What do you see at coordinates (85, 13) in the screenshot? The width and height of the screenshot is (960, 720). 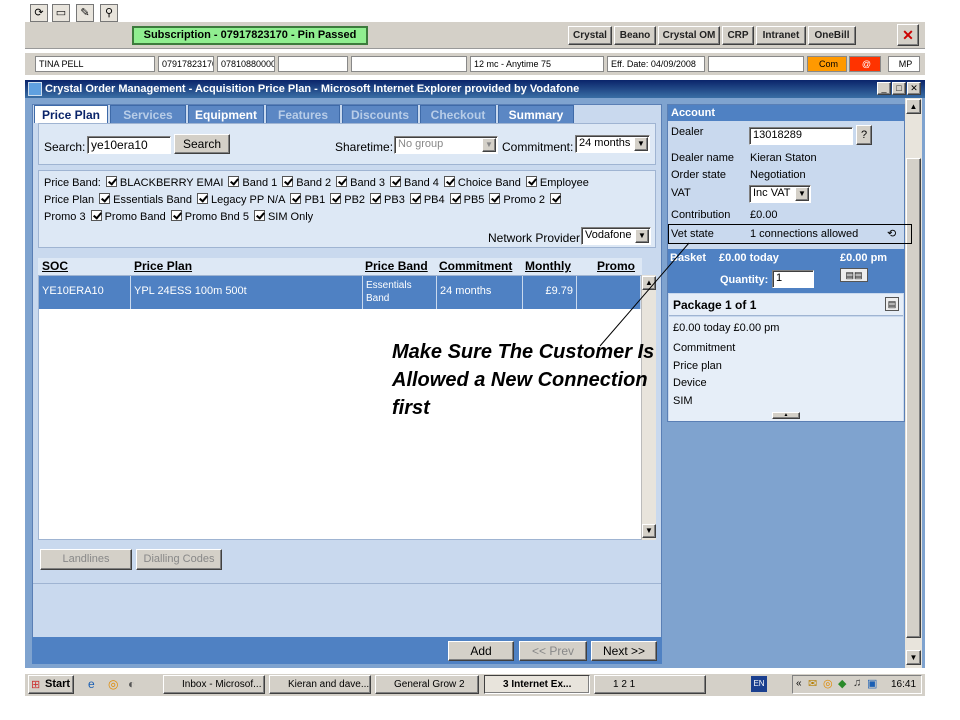 I see `notes-icon: ✎` at bounding box center [85, 13].